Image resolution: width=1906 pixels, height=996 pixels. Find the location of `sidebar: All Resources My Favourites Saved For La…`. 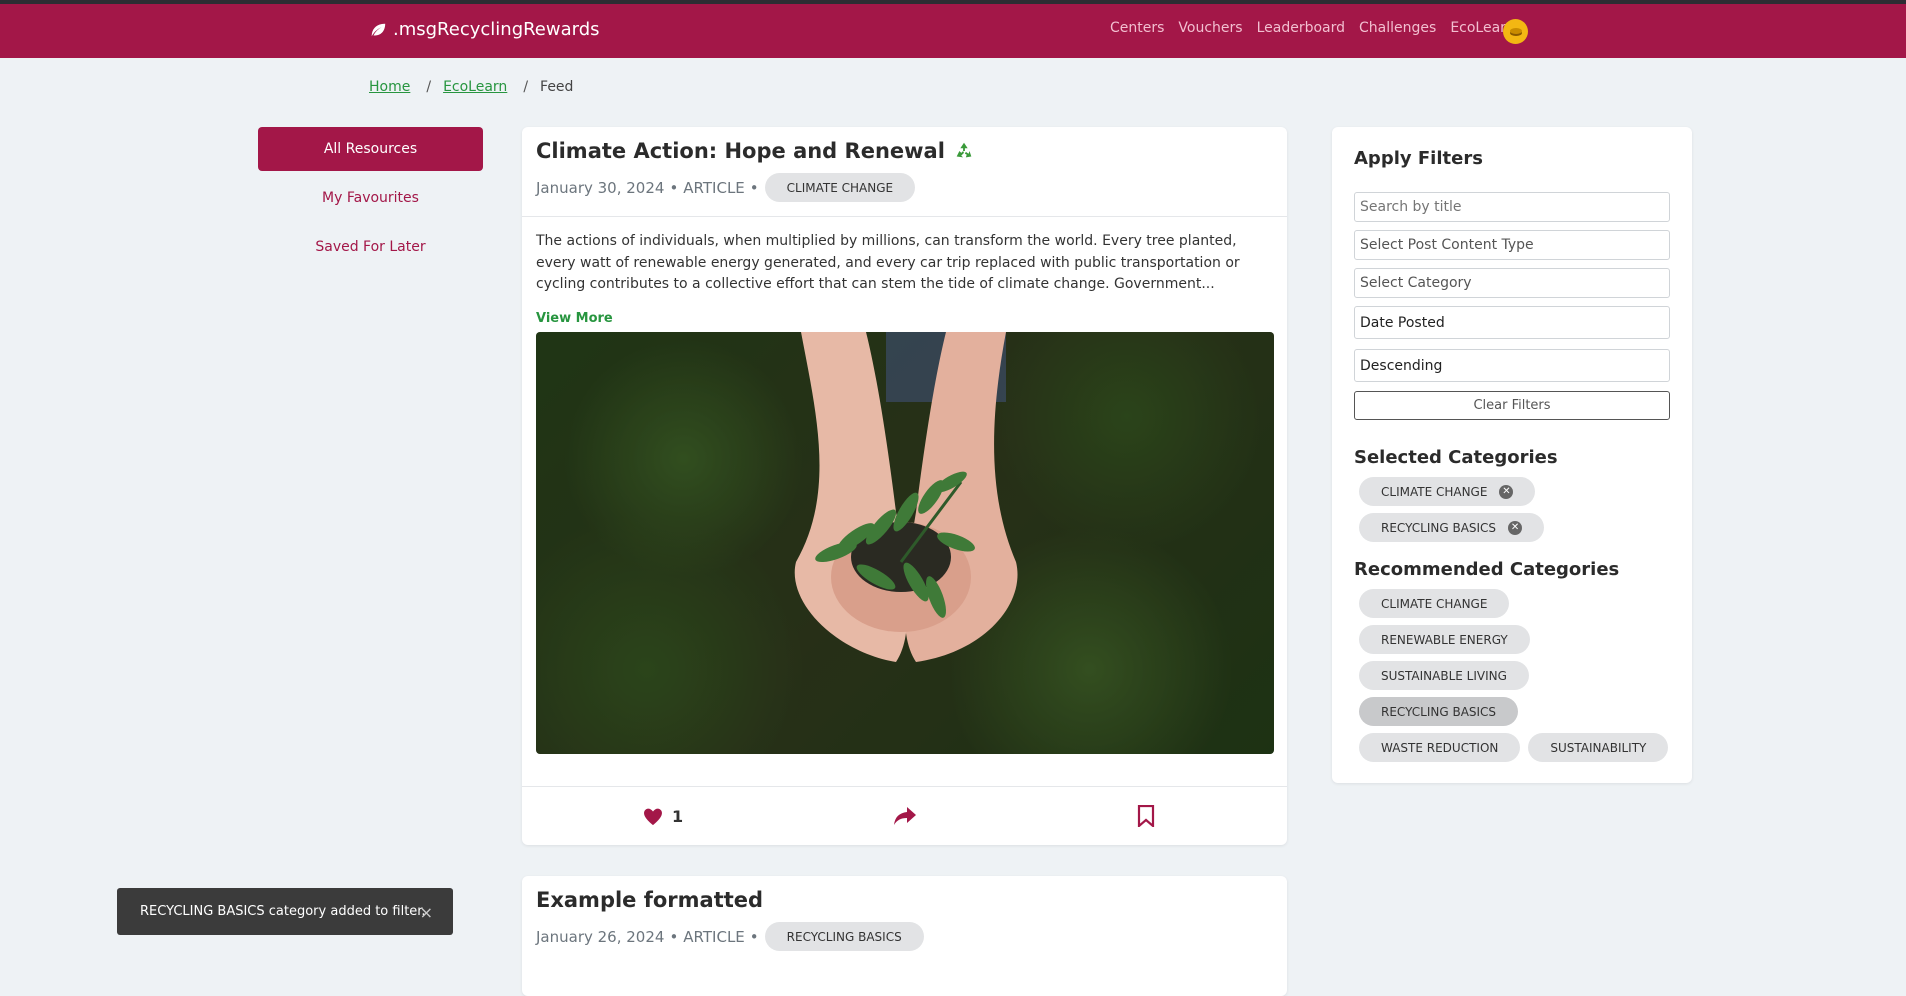

sidebar: All Resources My Favourites Saved For La… is located at coordinates (370, 200).